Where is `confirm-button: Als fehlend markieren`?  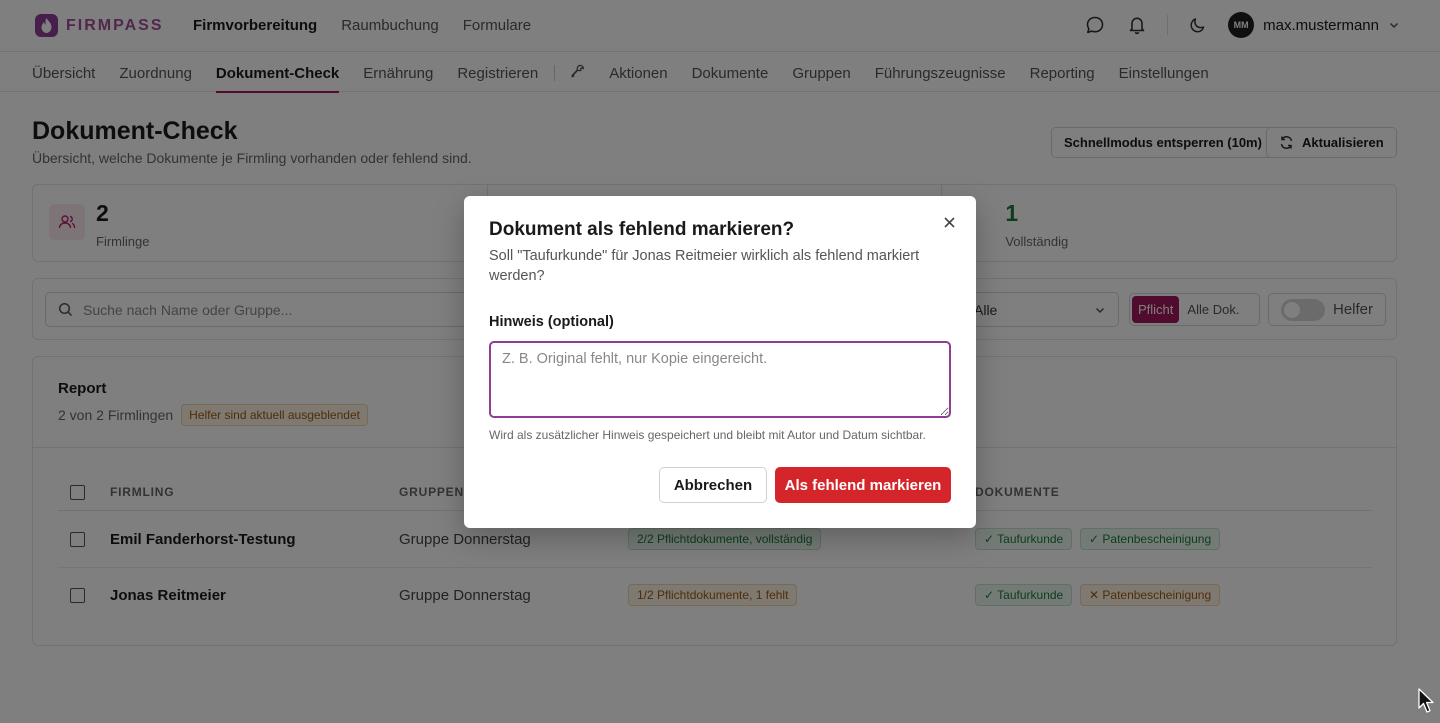
confirm-button: Als fehlend markieren is located at coordinates (863, 485).